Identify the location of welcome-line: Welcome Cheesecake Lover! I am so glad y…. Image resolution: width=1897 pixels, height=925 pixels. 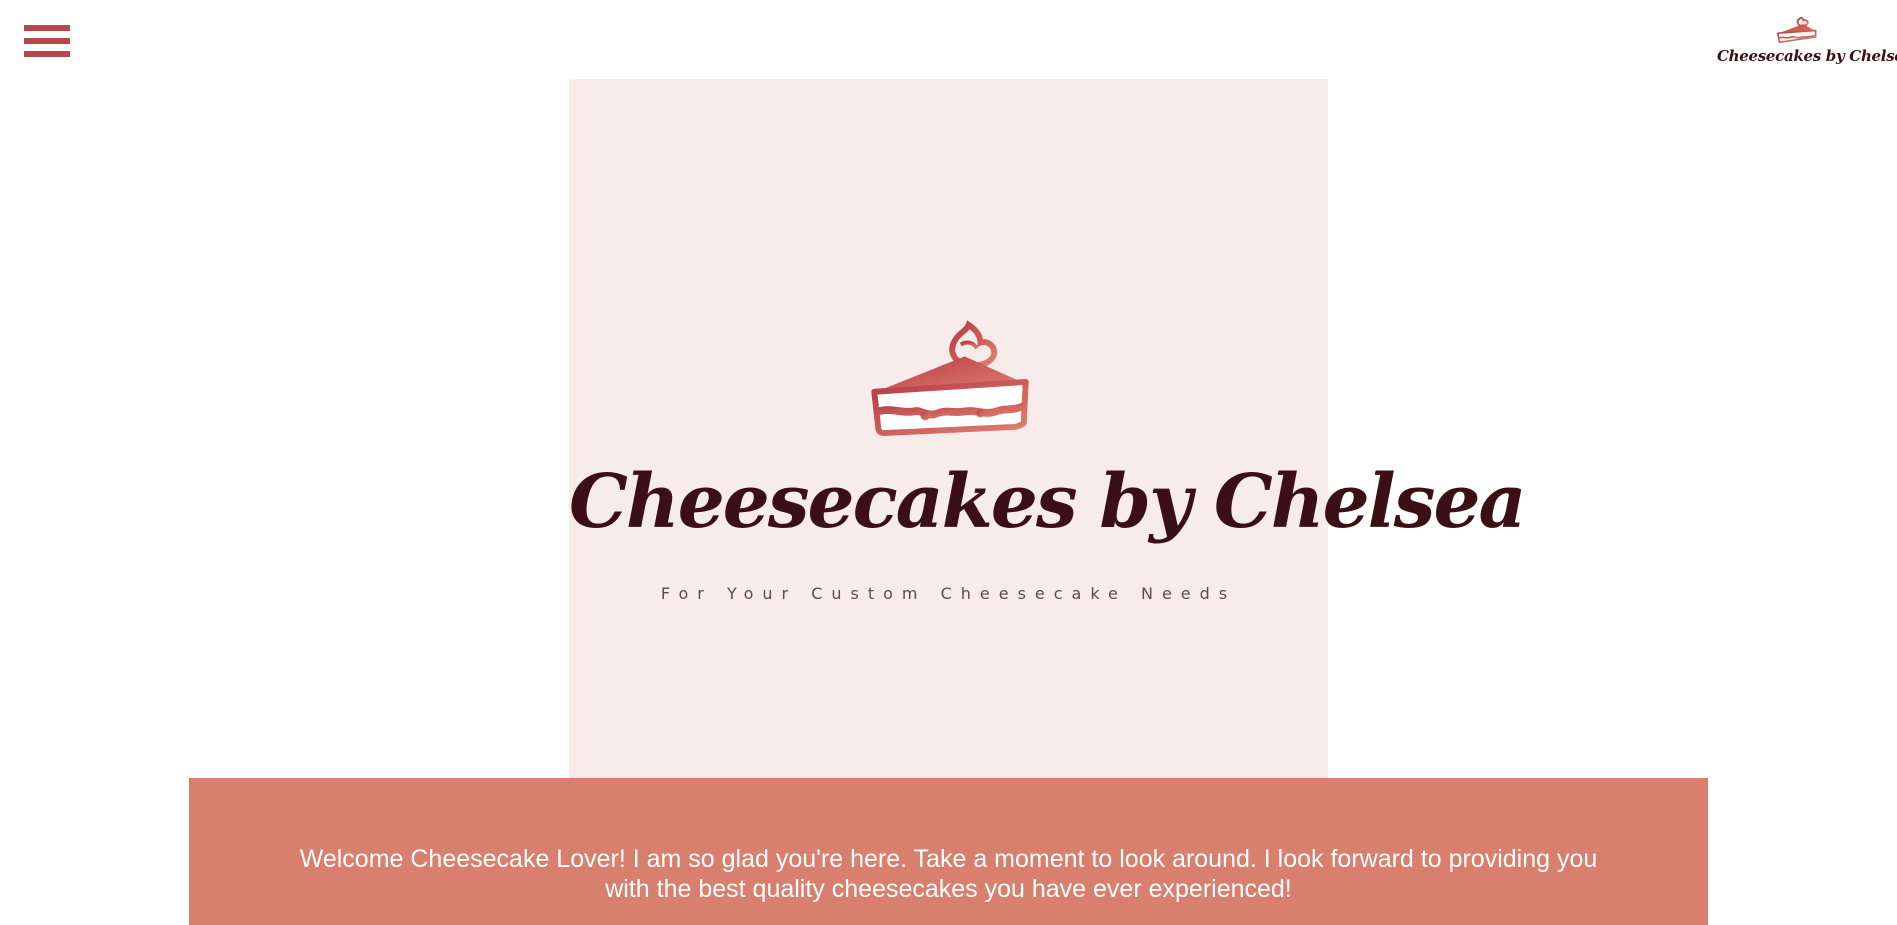
(948, 859).